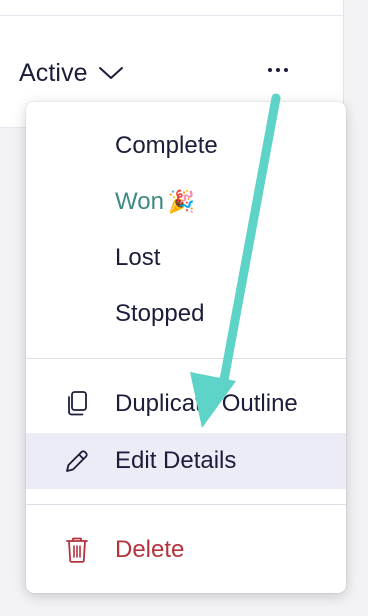 This screenshot has height=616, width=368. I want to click on menu-item-label: Lost, so click(138, 257).